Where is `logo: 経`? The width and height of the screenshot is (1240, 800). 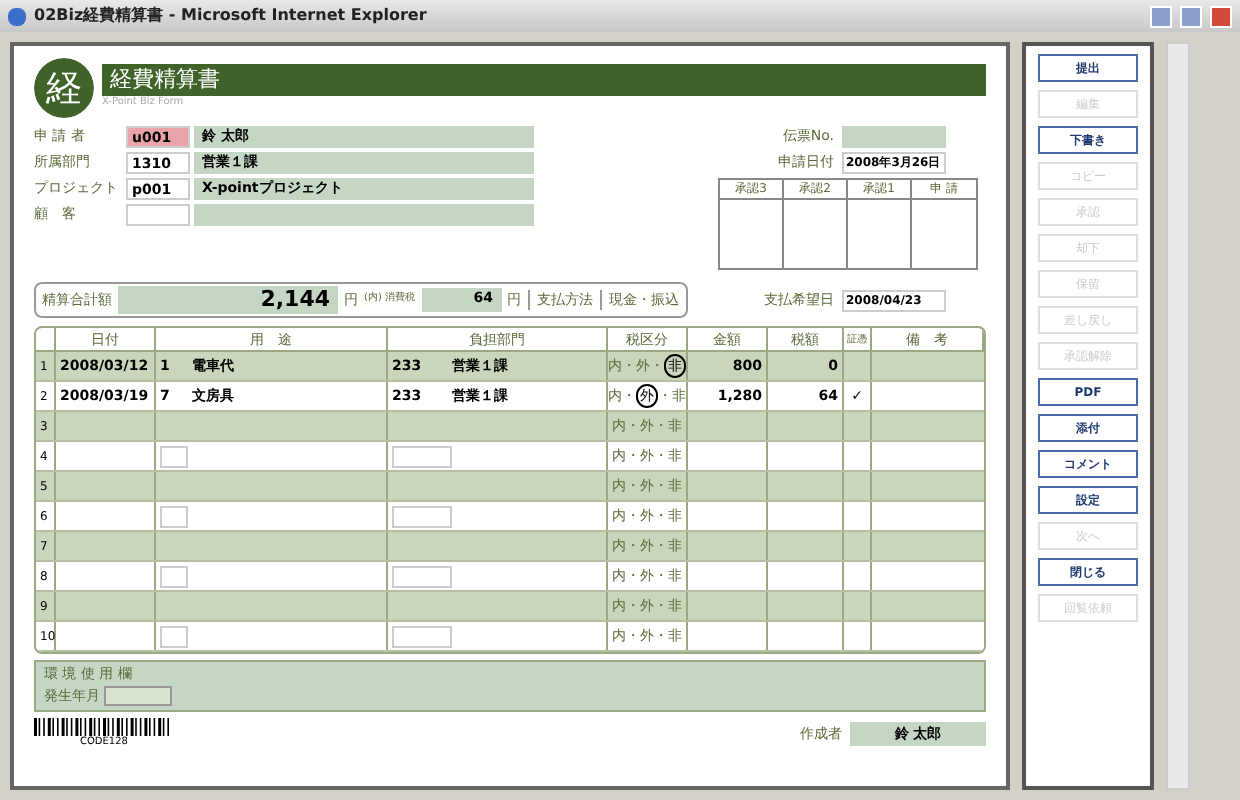 logo: 経 is located at coordinates (64, 88).